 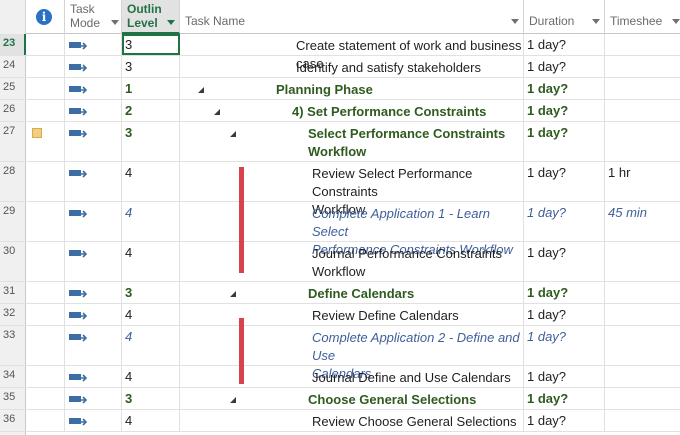 I want to click on task-mode-column-header: Task Mode, so click(x=93, y=17).